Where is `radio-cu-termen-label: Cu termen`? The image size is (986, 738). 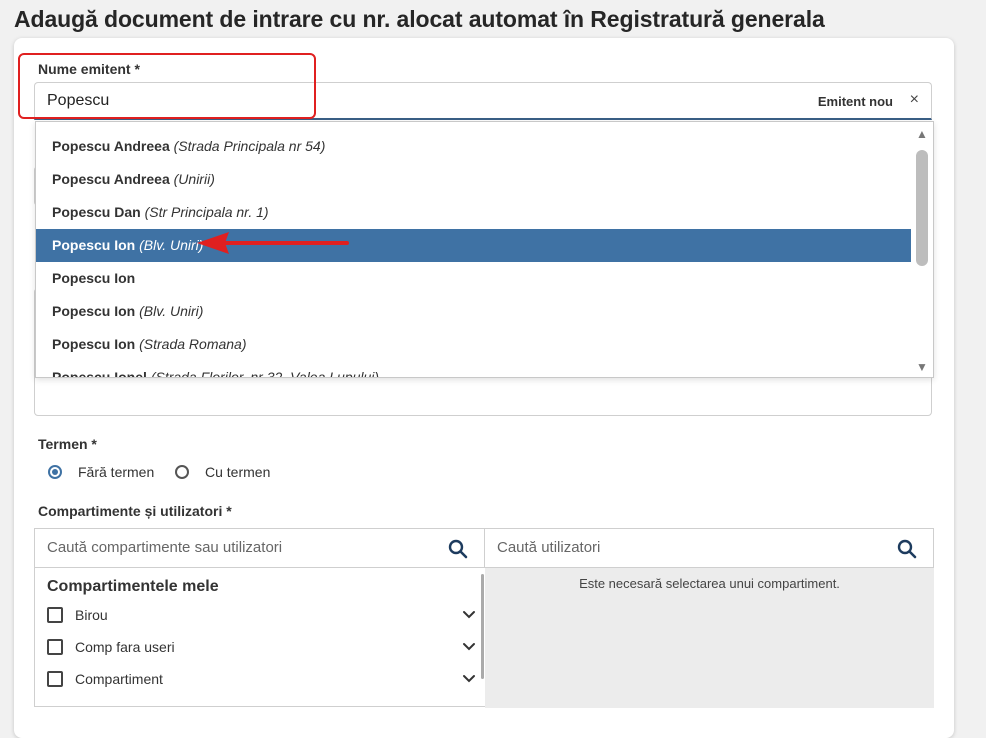 radio-cu-termen-label: Cu termen is located at coordinates (237, 472).